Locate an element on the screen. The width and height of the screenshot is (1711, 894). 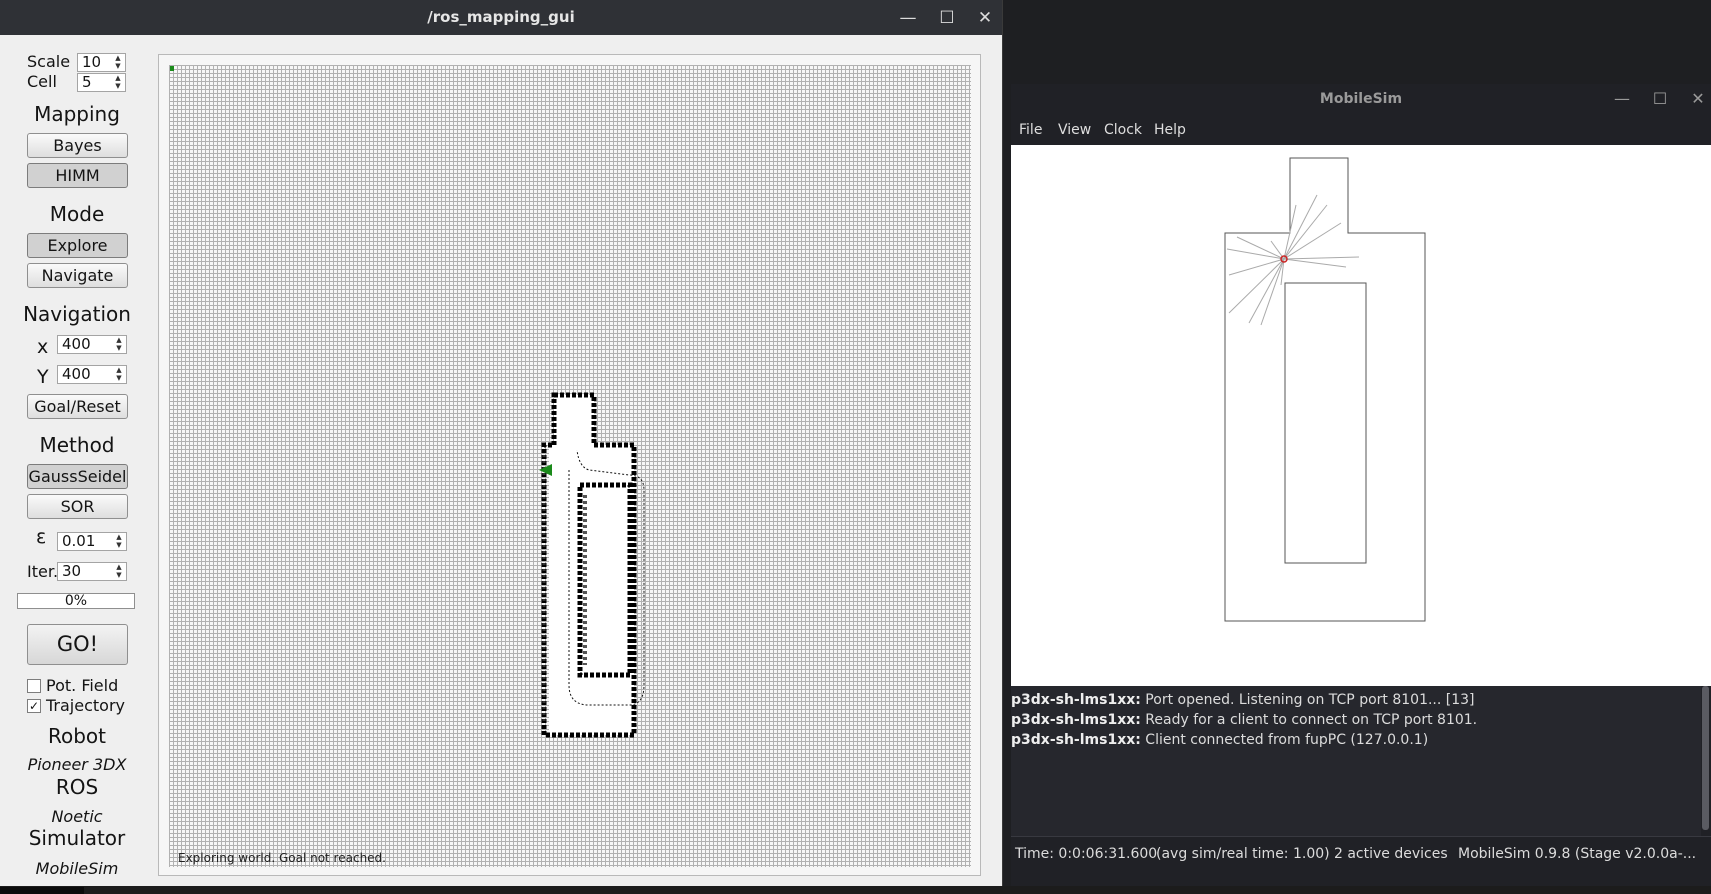
menu-view: View is located at coordinates (1074, 130).